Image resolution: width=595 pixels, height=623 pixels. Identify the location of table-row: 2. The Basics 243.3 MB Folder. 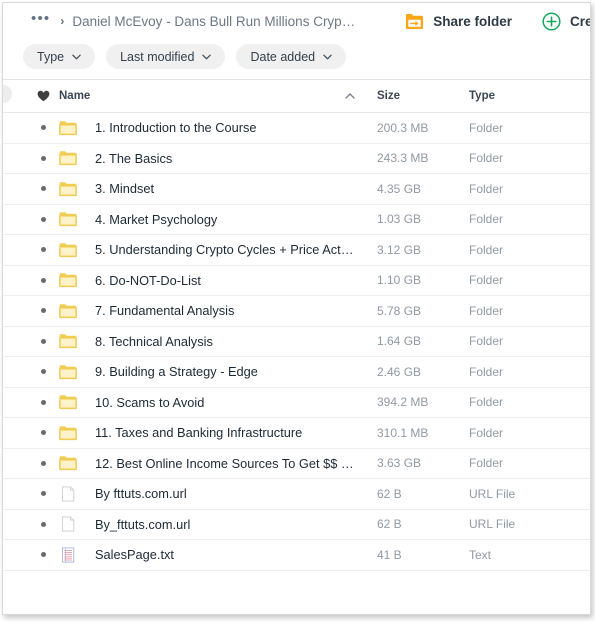
(296, 158).